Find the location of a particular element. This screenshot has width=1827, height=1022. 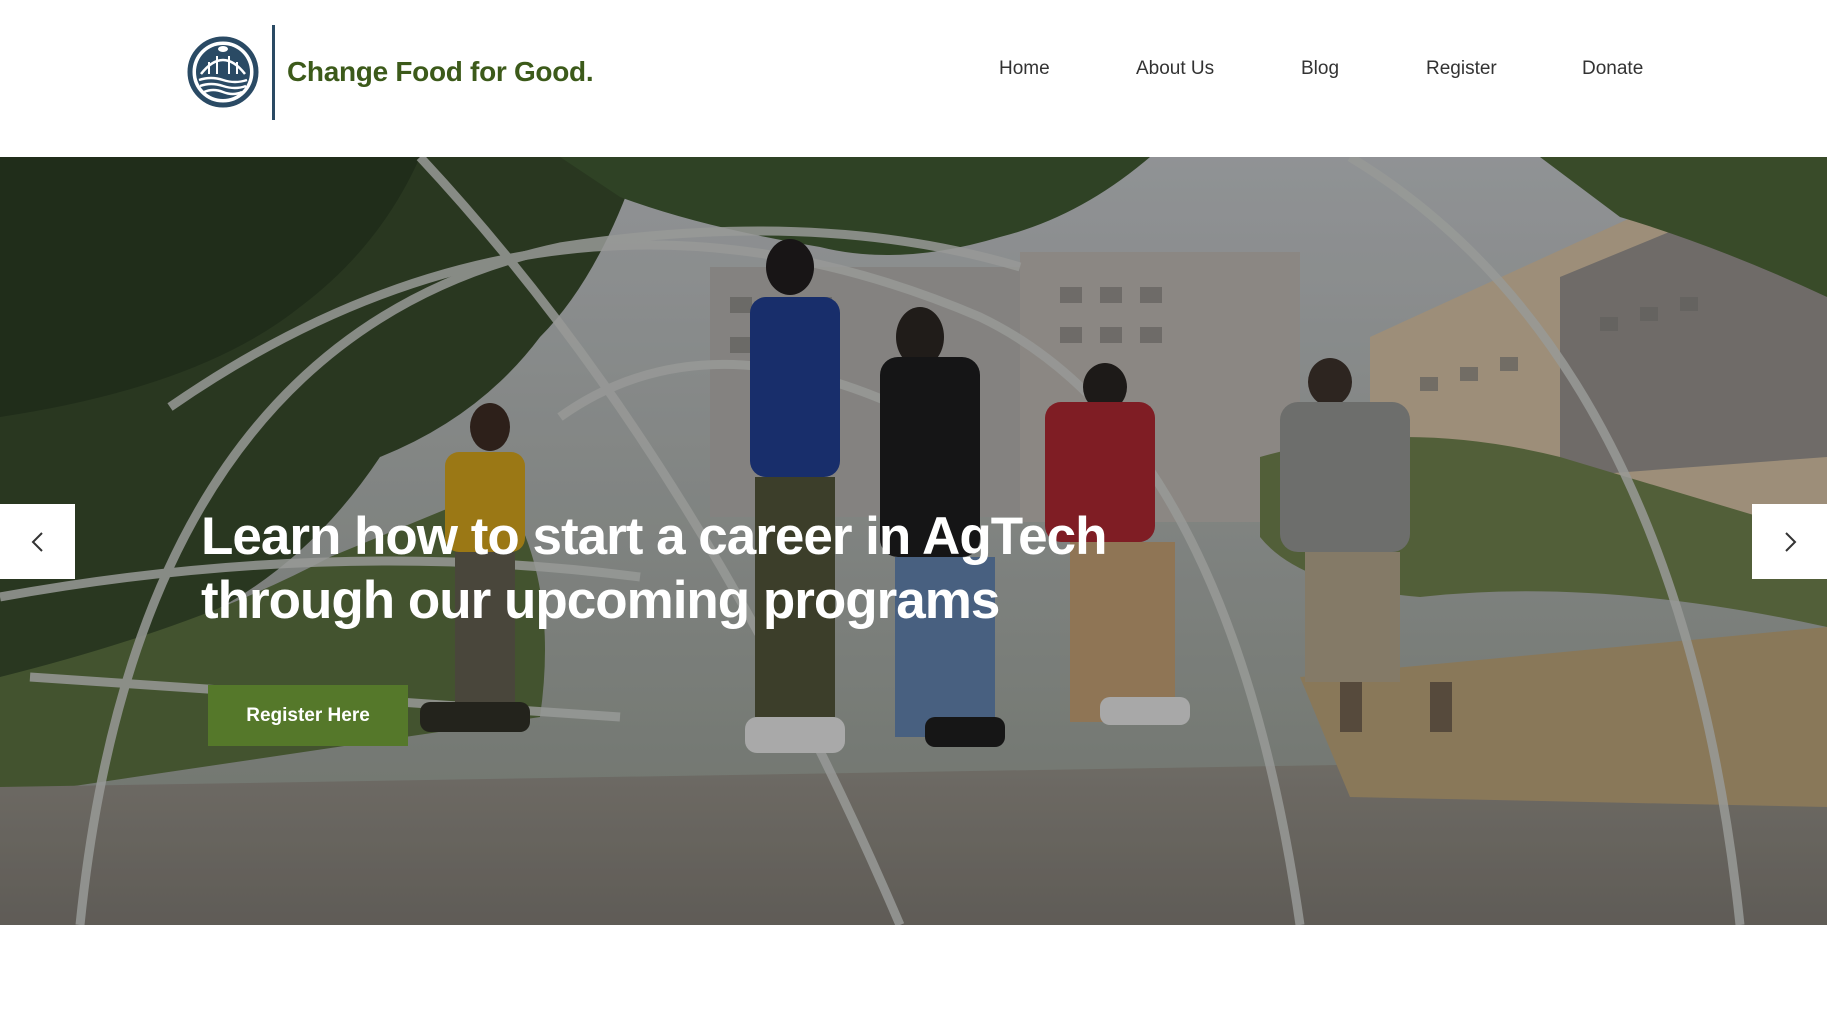

carousel-next-button is located at coordinates (1789, 541).